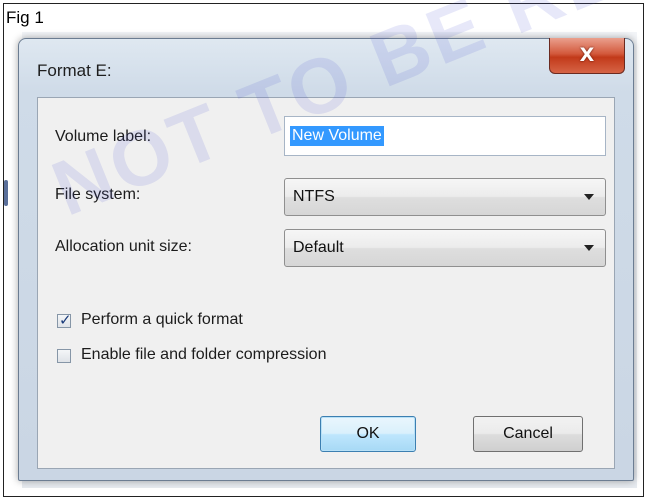 Image resolution: width=649 pixels, height=502 pixels. I want to click on allocation-unit-size-value: Default, so click(318, 247).